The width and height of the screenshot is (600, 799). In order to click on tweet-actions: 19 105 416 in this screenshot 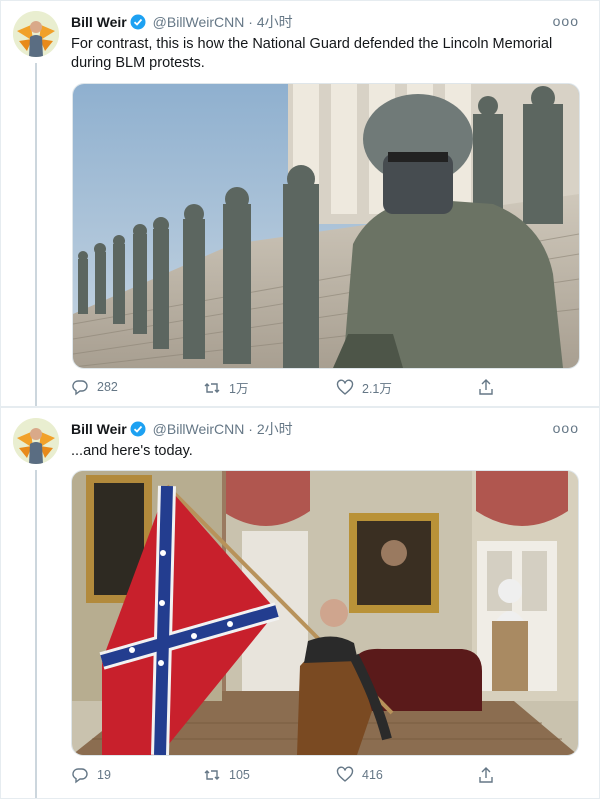, I will do `click(291, 776)`.